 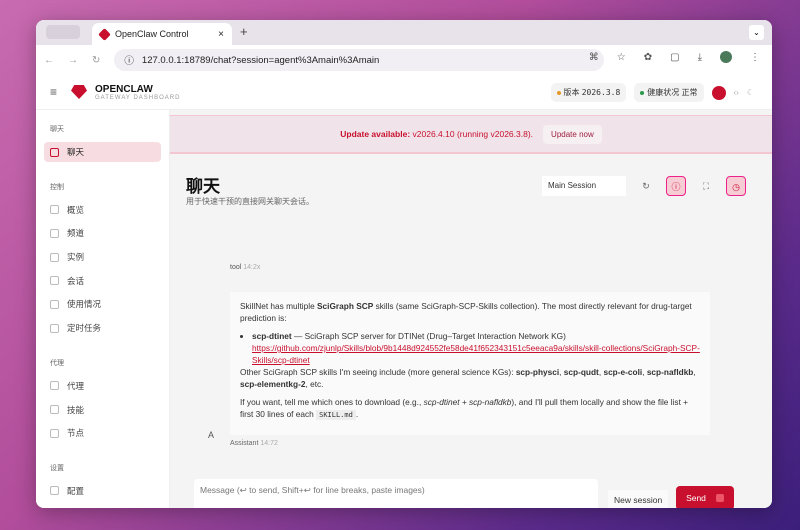 I want to click on sidebar-item-label: 定时任务, so click(x=84, y=328).